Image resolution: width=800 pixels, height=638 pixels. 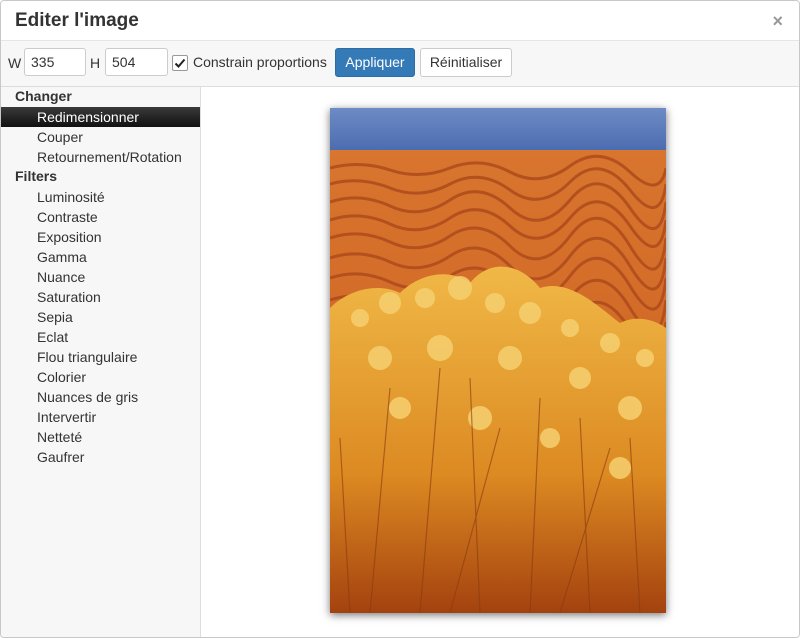 I want to click on height-label: H, so click(x=95, y=63).